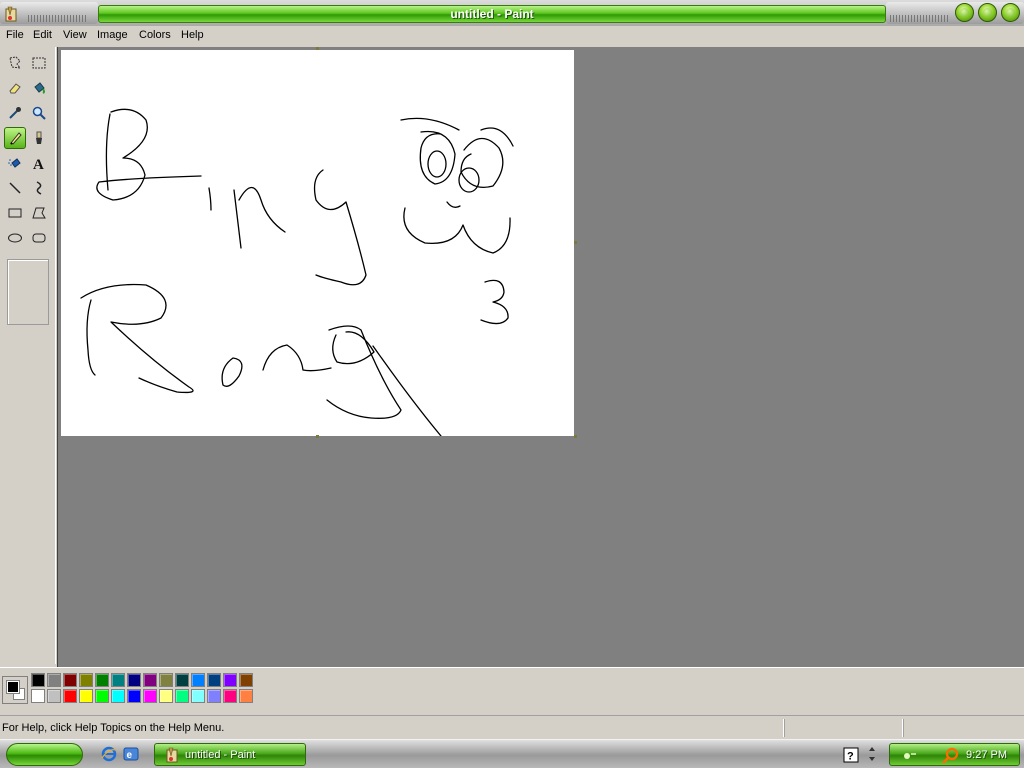  Describe the element at coordinates (28, 292) in the screenshot. I see `tool-options-box` at that location.